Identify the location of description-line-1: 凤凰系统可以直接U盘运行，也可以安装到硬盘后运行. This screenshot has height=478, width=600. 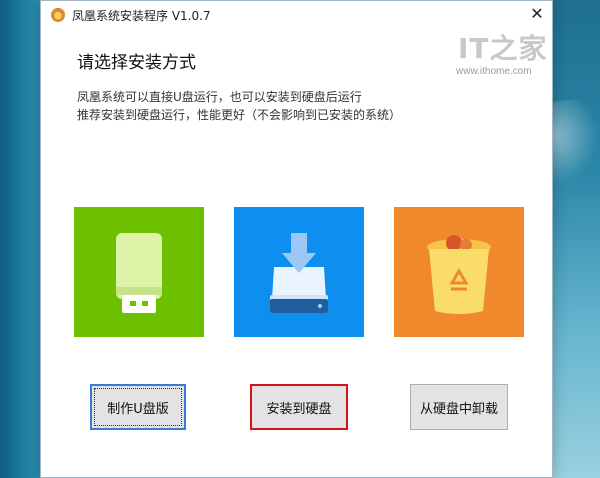
(219, 97).